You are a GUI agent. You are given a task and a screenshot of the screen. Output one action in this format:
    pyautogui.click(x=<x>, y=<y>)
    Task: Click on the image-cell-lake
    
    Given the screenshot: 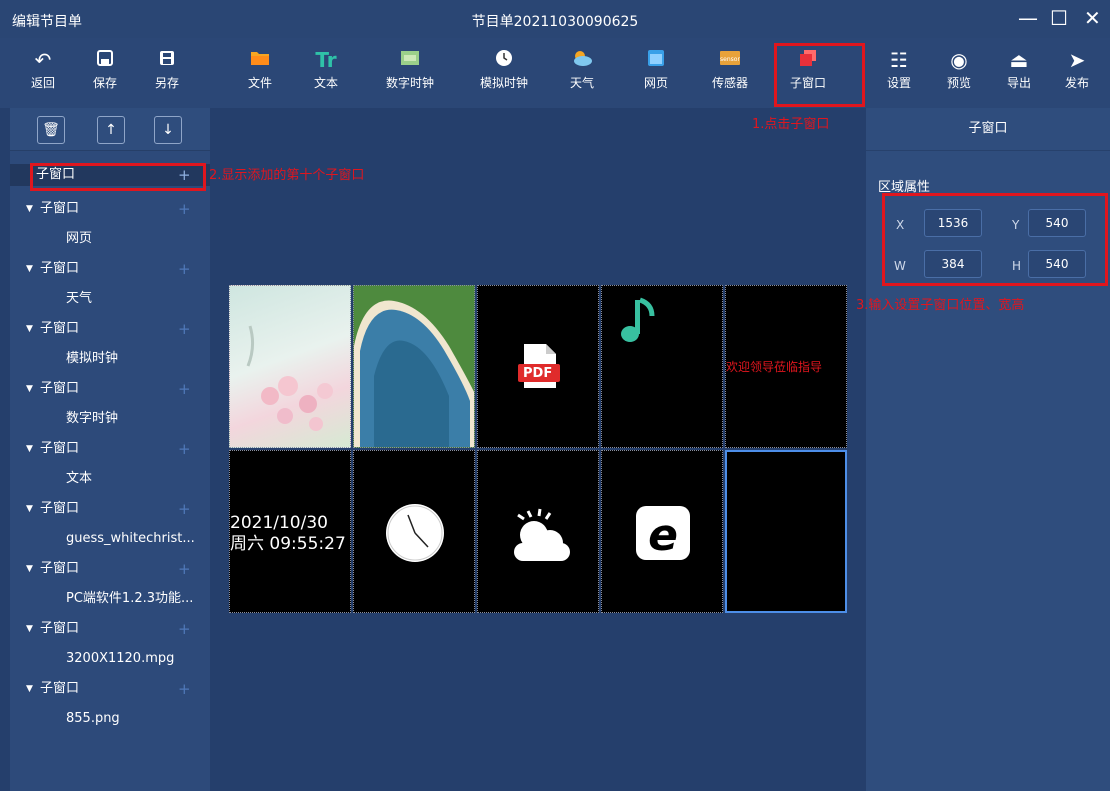 What is the action you would take?
    pyautogui.click(x=414, y=366)
    